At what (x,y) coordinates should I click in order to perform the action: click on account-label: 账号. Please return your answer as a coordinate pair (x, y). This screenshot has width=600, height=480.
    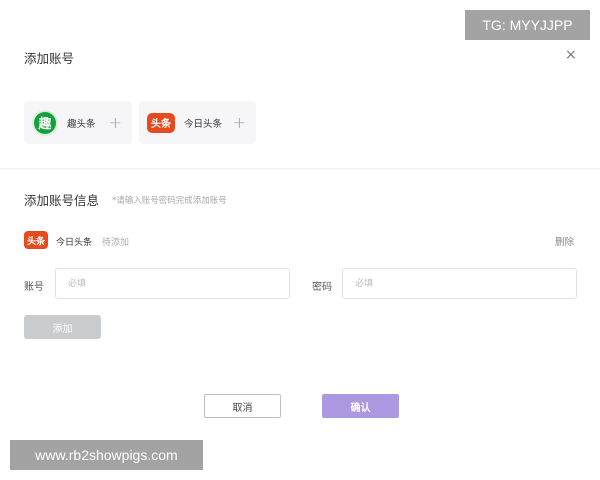
    Looking at the image, I should click on (34, 287).